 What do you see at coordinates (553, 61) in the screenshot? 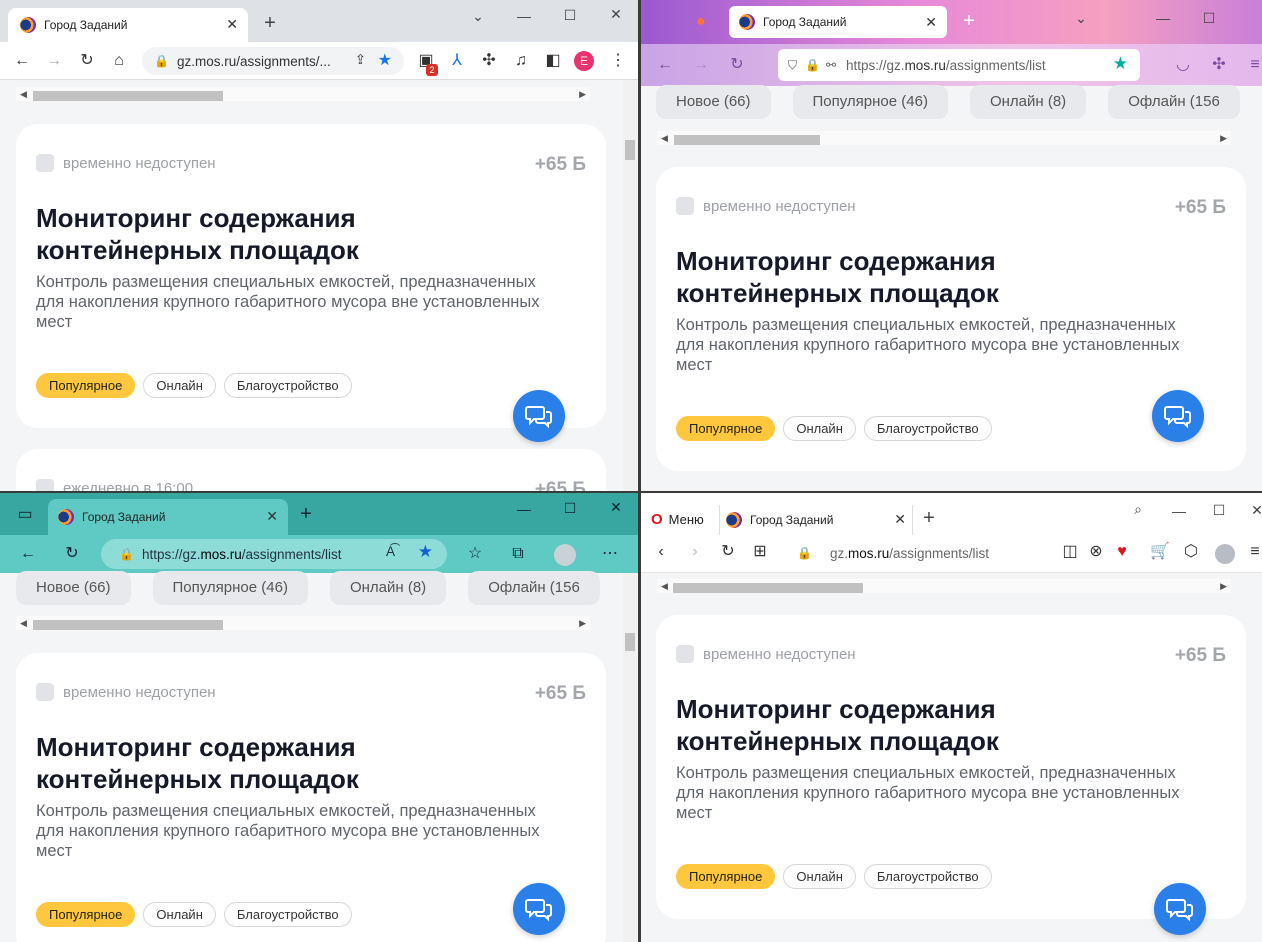
I see `side-panel-icon: ◧` at bounding box center [553, 61].